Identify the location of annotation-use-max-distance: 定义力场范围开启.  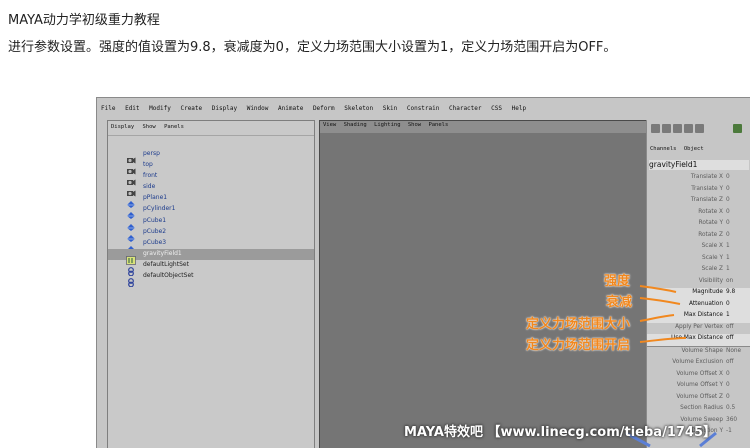
(578, 345).